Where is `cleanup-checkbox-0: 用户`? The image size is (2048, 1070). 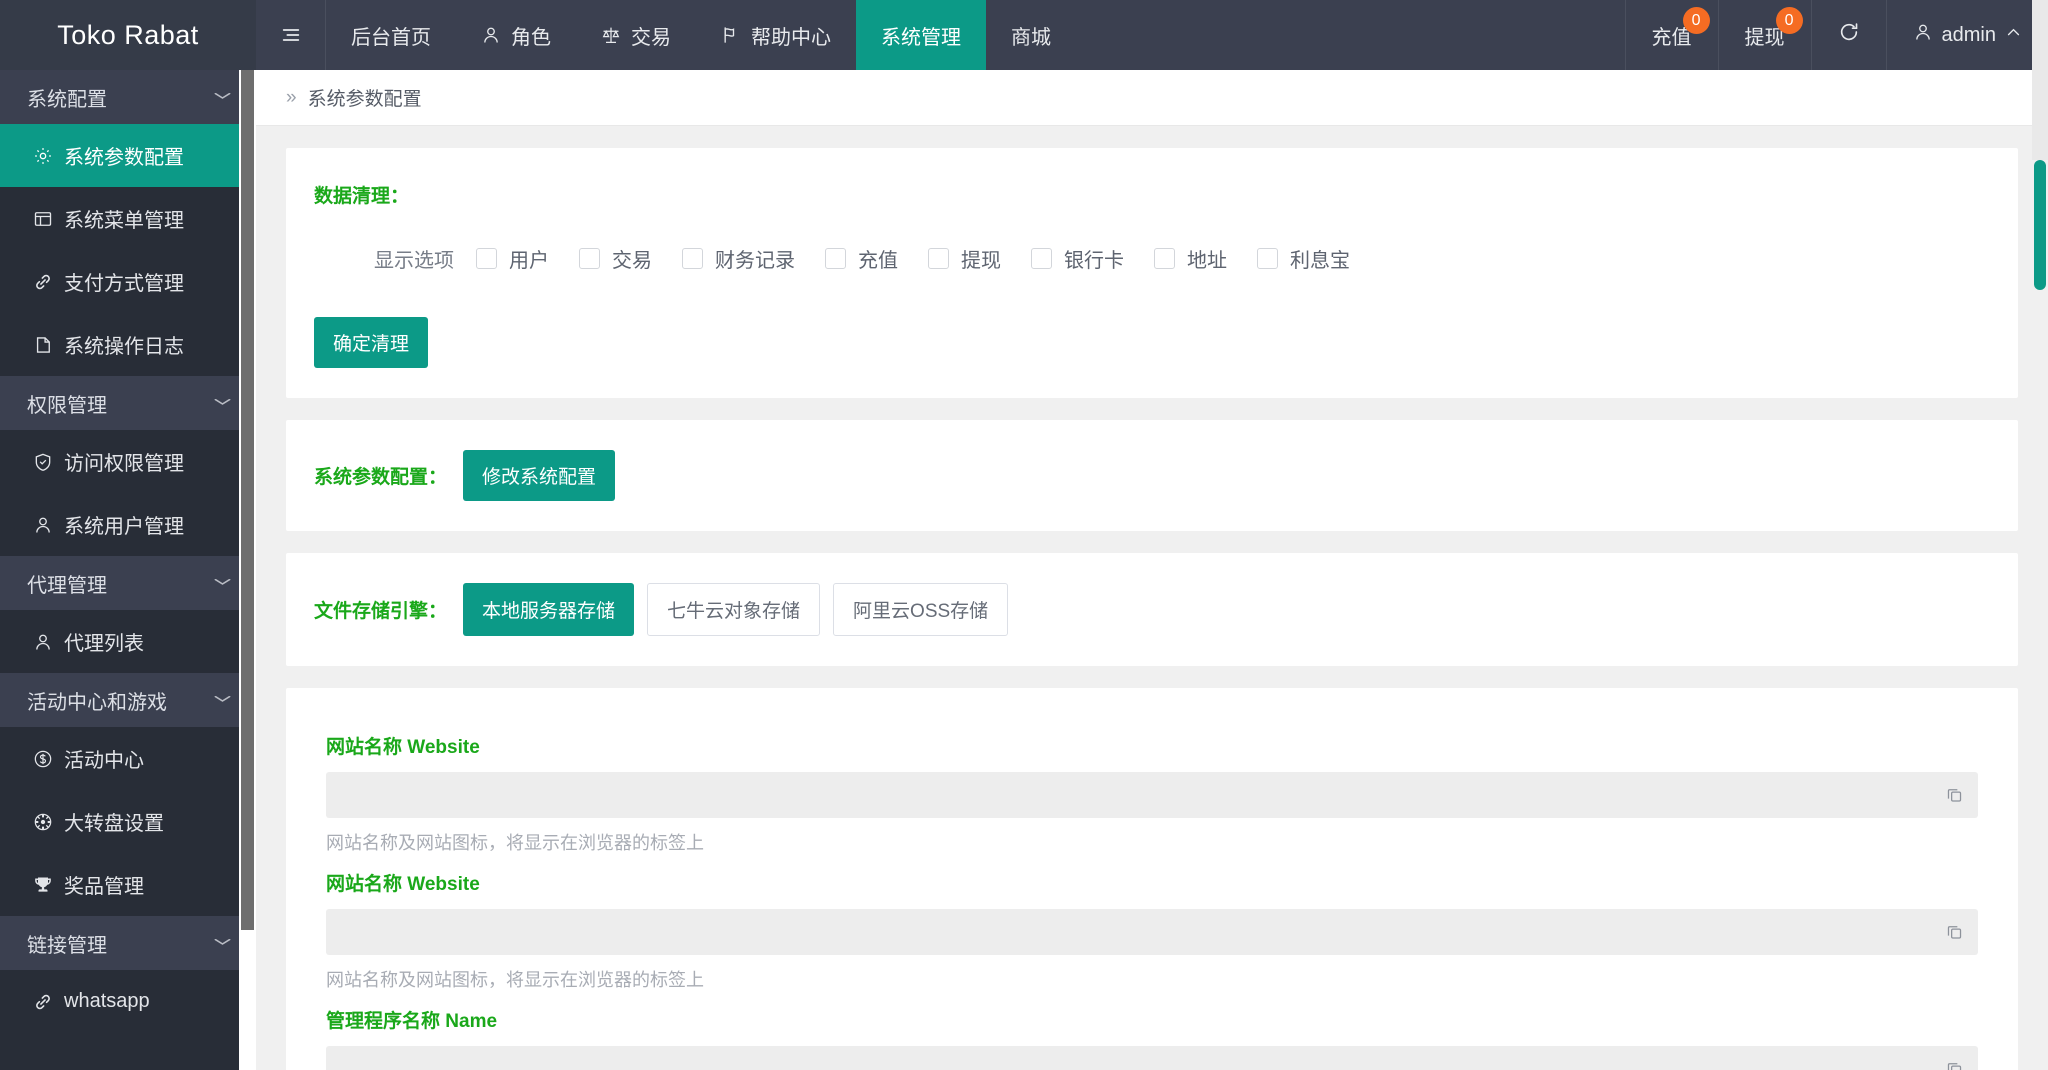 cleanup-checkbox-0: 用户 is located at coordinates (512, 258).